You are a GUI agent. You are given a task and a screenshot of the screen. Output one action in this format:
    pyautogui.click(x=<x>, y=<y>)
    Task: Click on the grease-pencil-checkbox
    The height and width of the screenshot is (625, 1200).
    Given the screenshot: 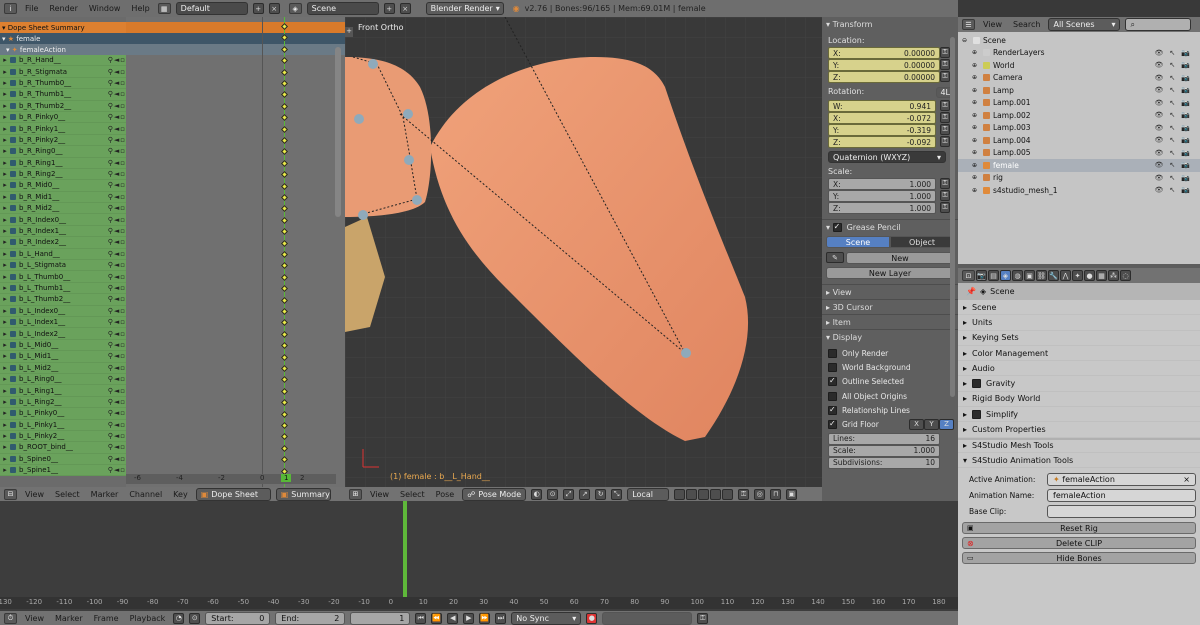 What is the action you would take?
    pyautogui.click(x=837, y=227)
    